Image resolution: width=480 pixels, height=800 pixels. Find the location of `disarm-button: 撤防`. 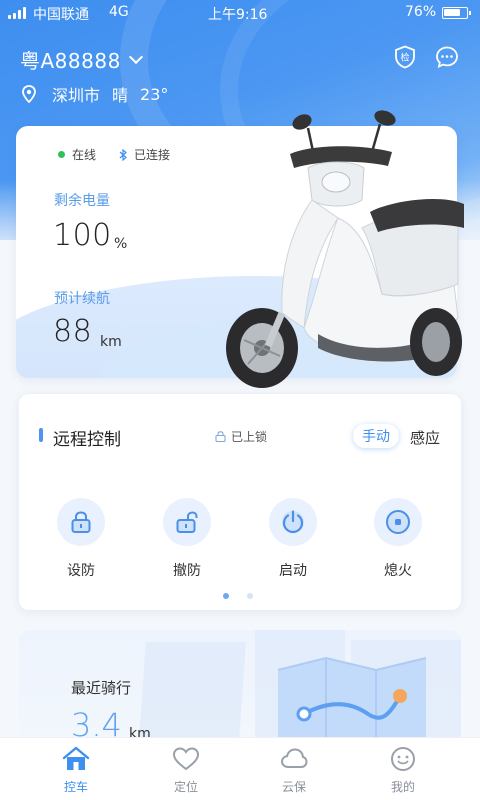

disarm-button: 撤防 is located at coordinates (187, 539).